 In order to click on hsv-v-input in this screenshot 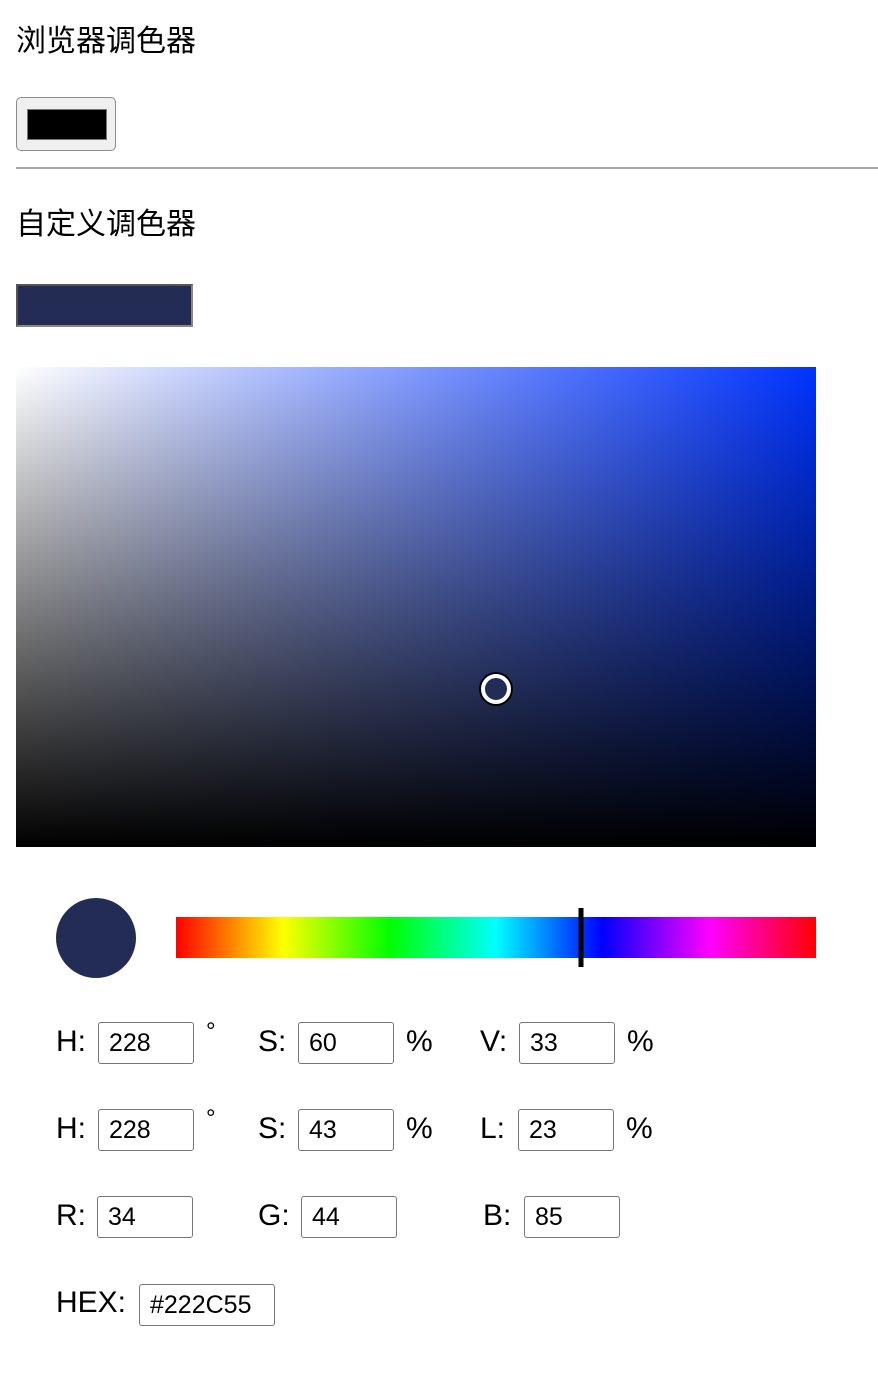, I will do `click(567, 1043)`.